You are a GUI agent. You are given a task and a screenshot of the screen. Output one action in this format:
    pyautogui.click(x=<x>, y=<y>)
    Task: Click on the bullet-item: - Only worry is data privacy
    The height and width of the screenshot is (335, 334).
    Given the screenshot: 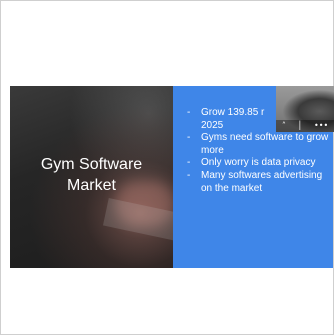 What is the action you would take?
    pyautogui.click(x=260, y=163)
    